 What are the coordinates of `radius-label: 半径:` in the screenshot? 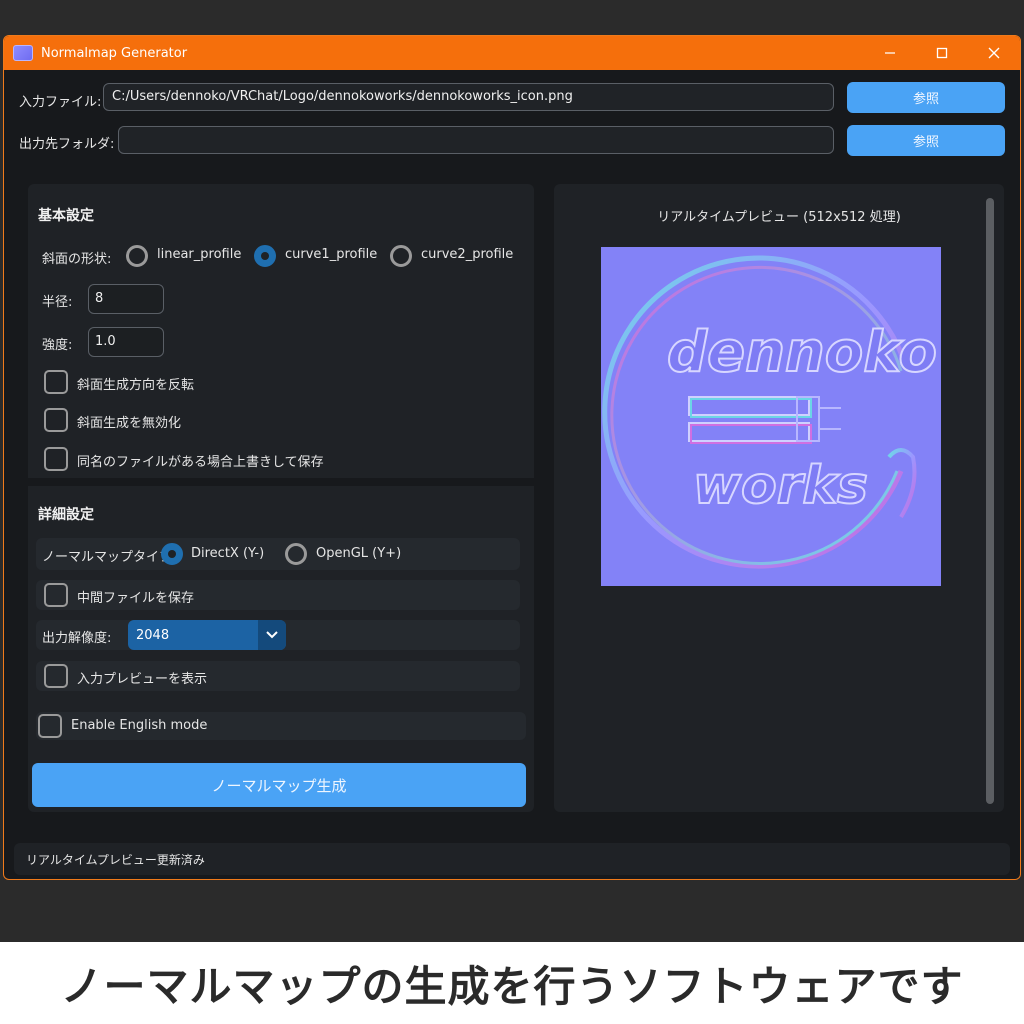 It's located at (57, 302).